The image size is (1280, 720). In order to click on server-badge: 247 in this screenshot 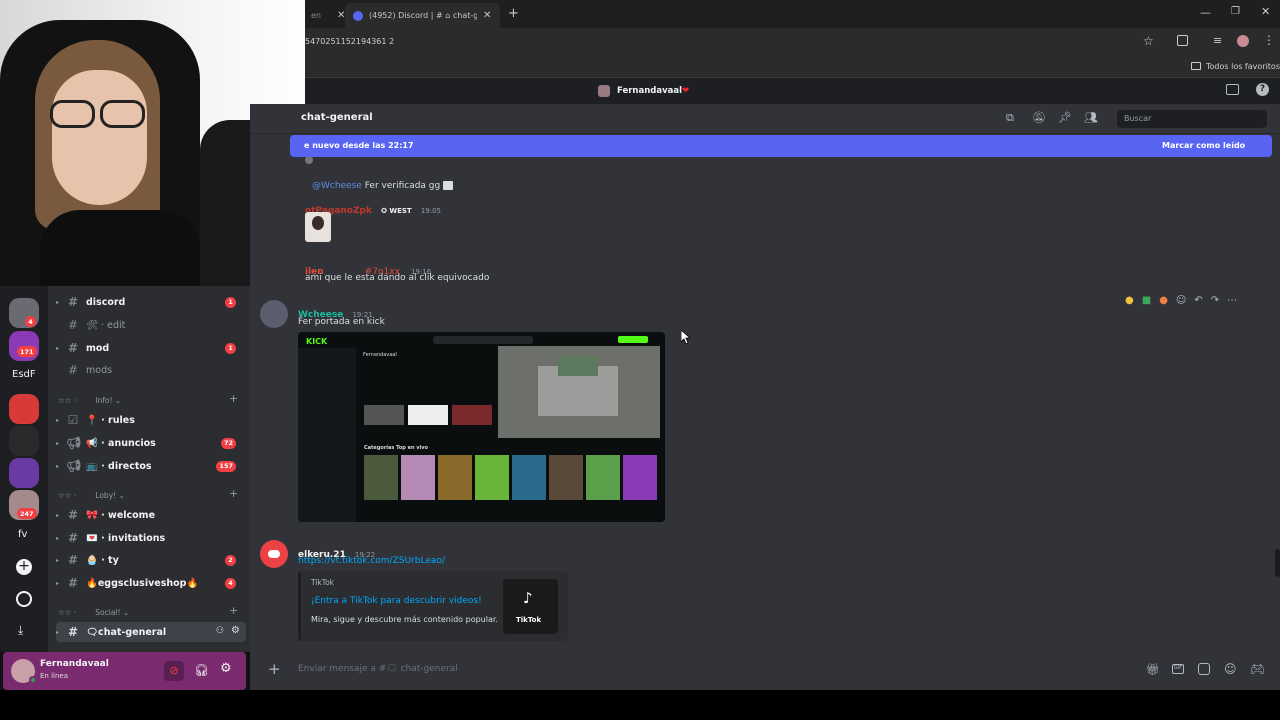, I will do `click(27, 513)`.